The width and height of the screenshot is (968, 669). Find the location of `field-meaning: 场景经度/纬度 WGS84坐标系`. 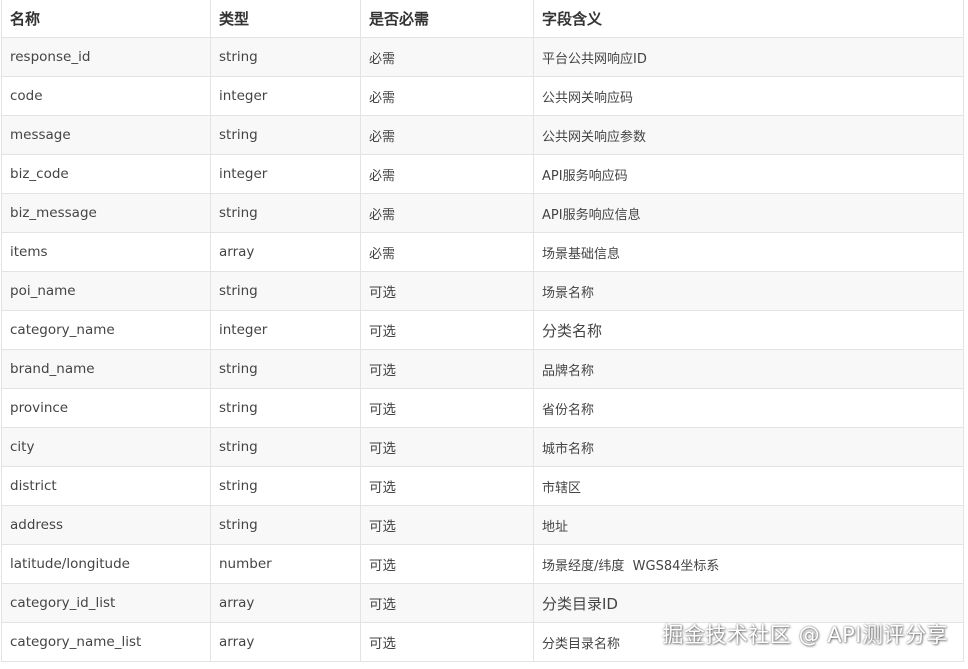

field-meaning: 场景经度/纬度 WGS84坐标系 is located at coordinates (748, 564).